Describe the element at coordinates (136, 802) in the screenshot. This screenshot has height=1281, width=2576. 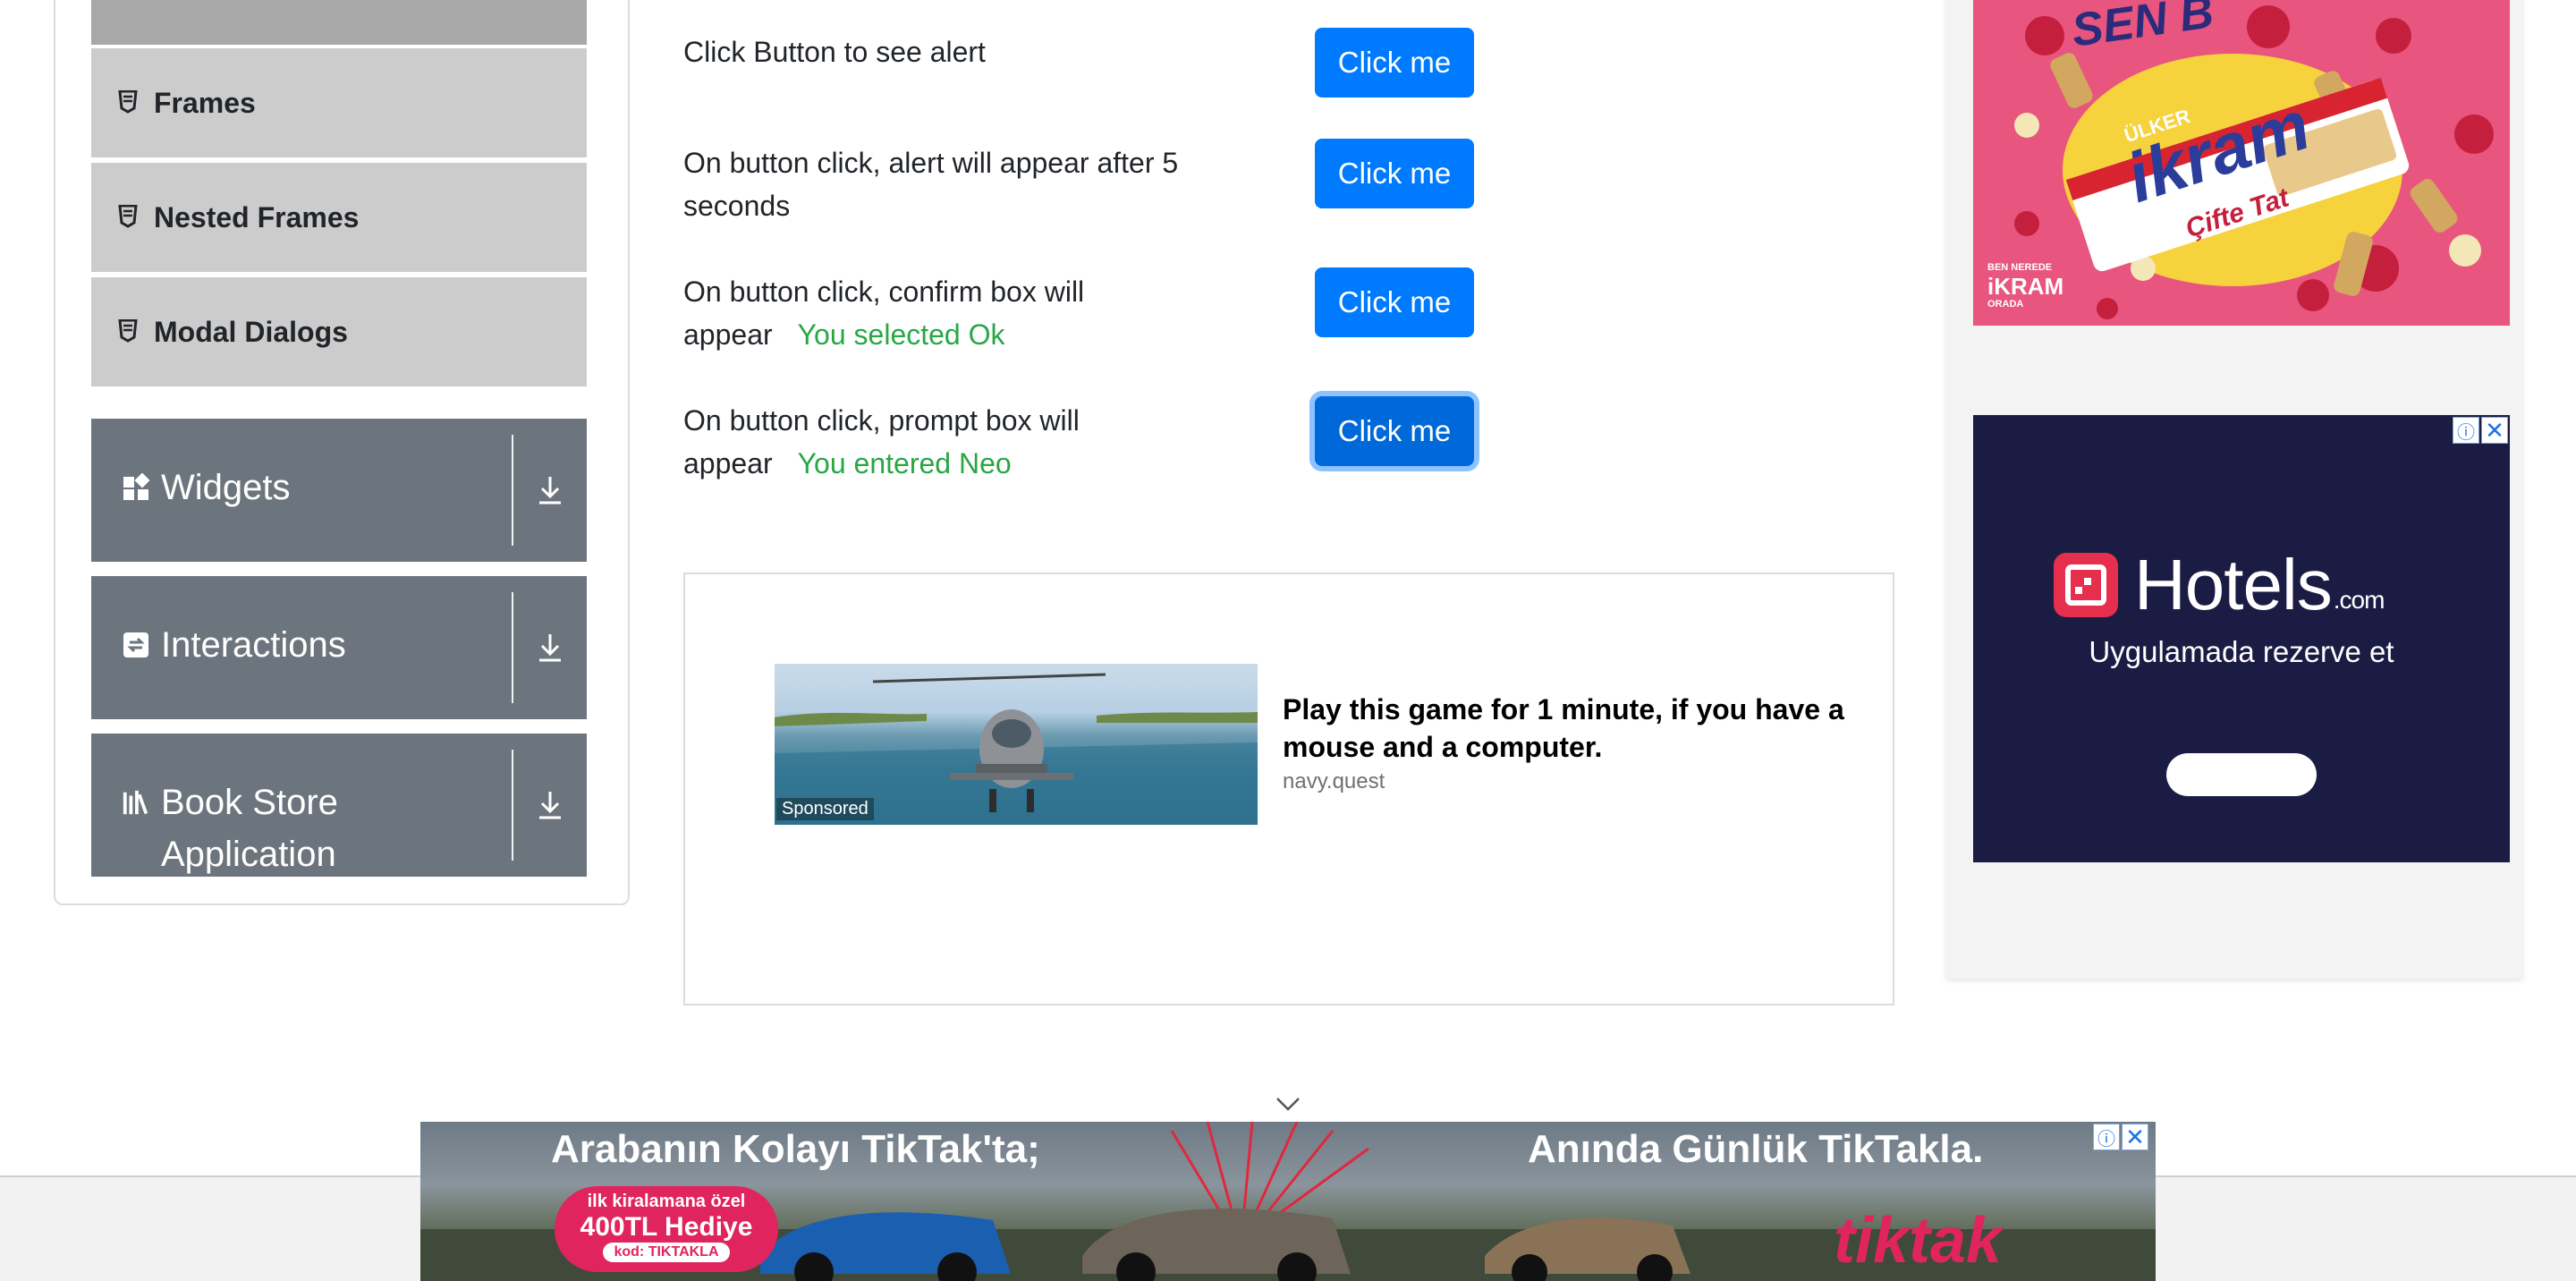
I see `books-icon` at that location.